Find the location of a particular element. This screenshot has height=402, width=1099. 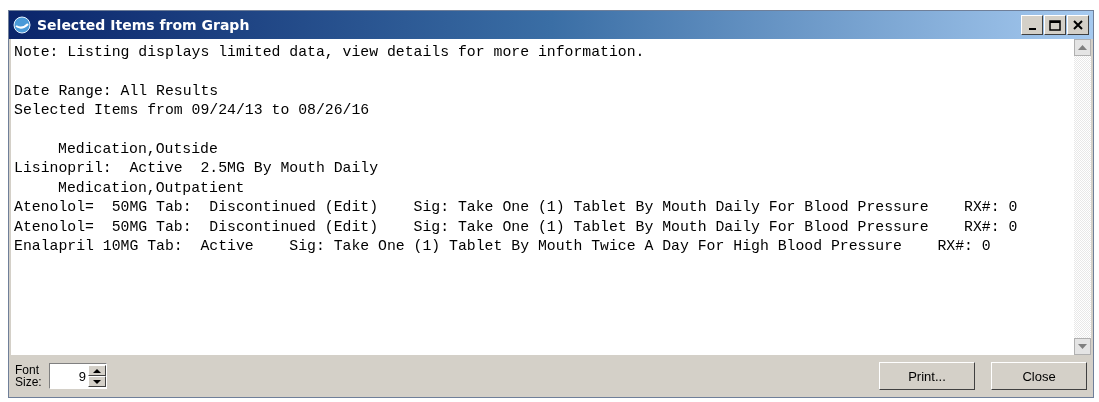

window-close-button is located at coordinates (1078, 25).